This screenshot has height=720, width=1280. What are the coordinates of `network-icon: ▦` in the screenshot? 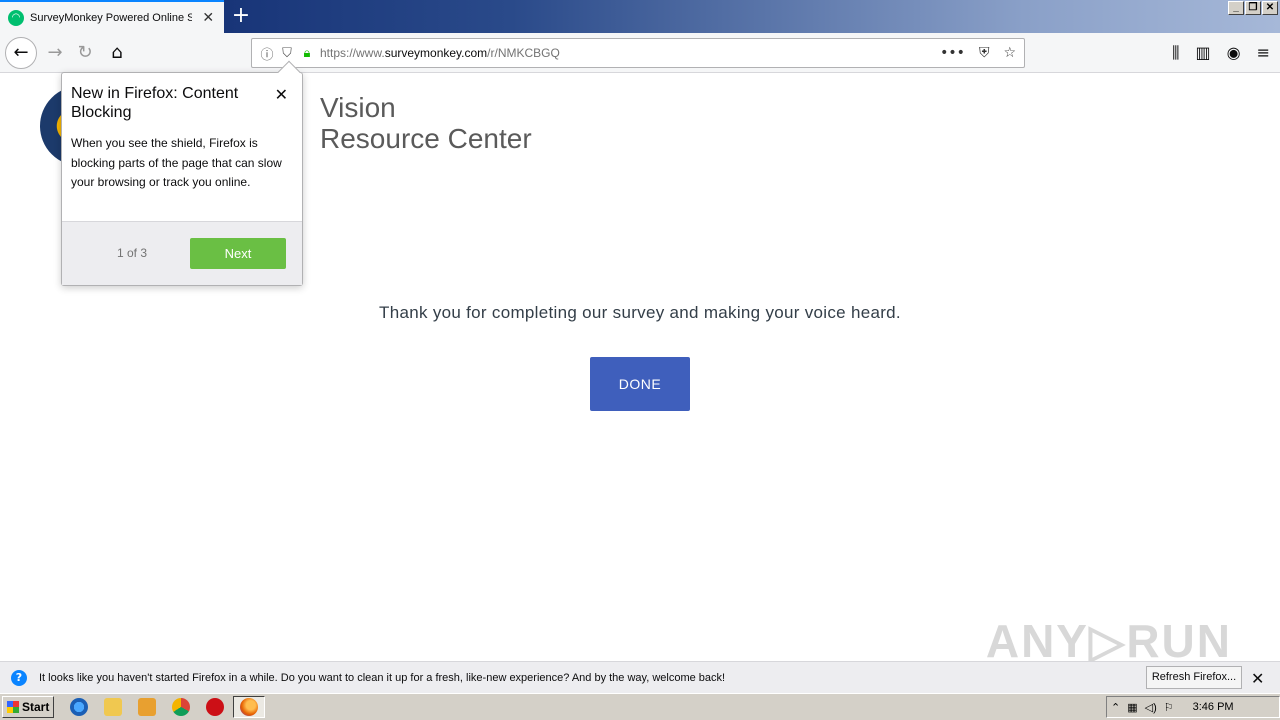 It's located at (1132, 707).